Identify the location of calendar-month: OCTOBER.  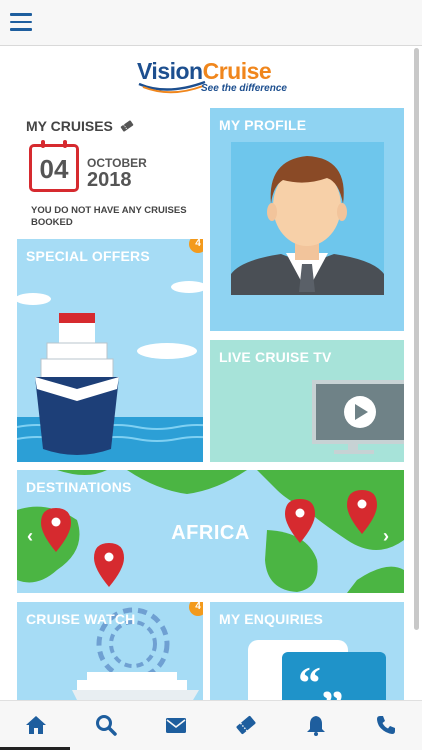
(117, 163).